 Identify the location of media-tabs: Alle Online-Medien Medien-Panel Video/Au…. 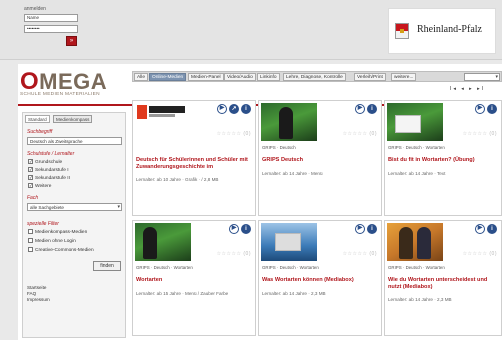
(317, 76).